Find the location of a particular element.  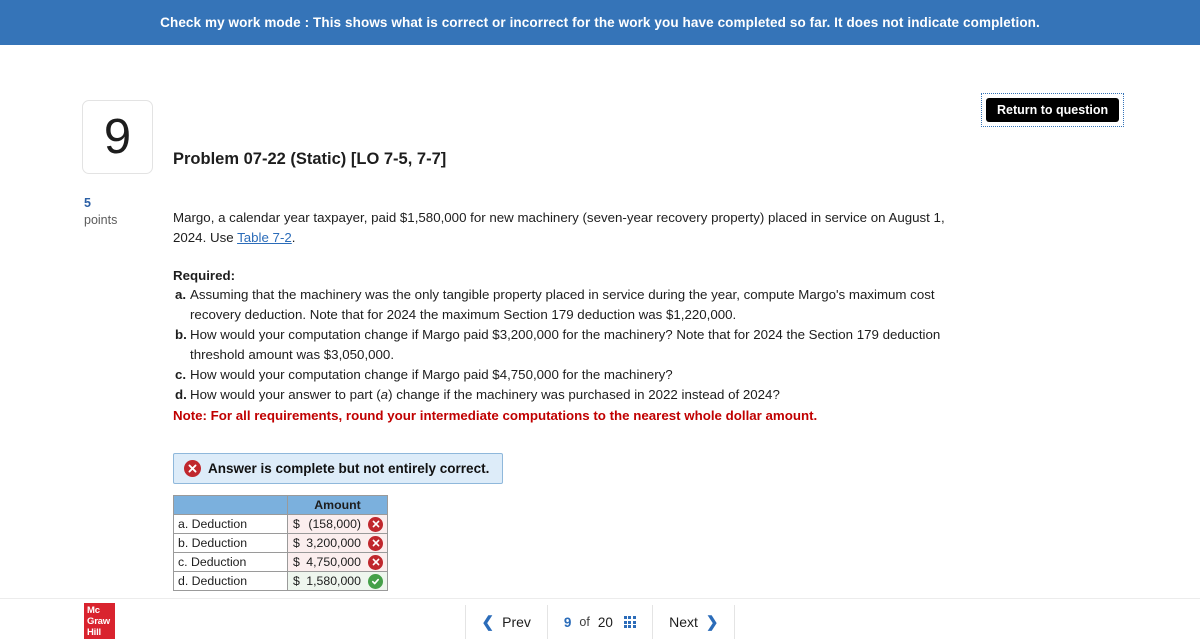

total-pages: 20 is located at coordinates (605, 622).